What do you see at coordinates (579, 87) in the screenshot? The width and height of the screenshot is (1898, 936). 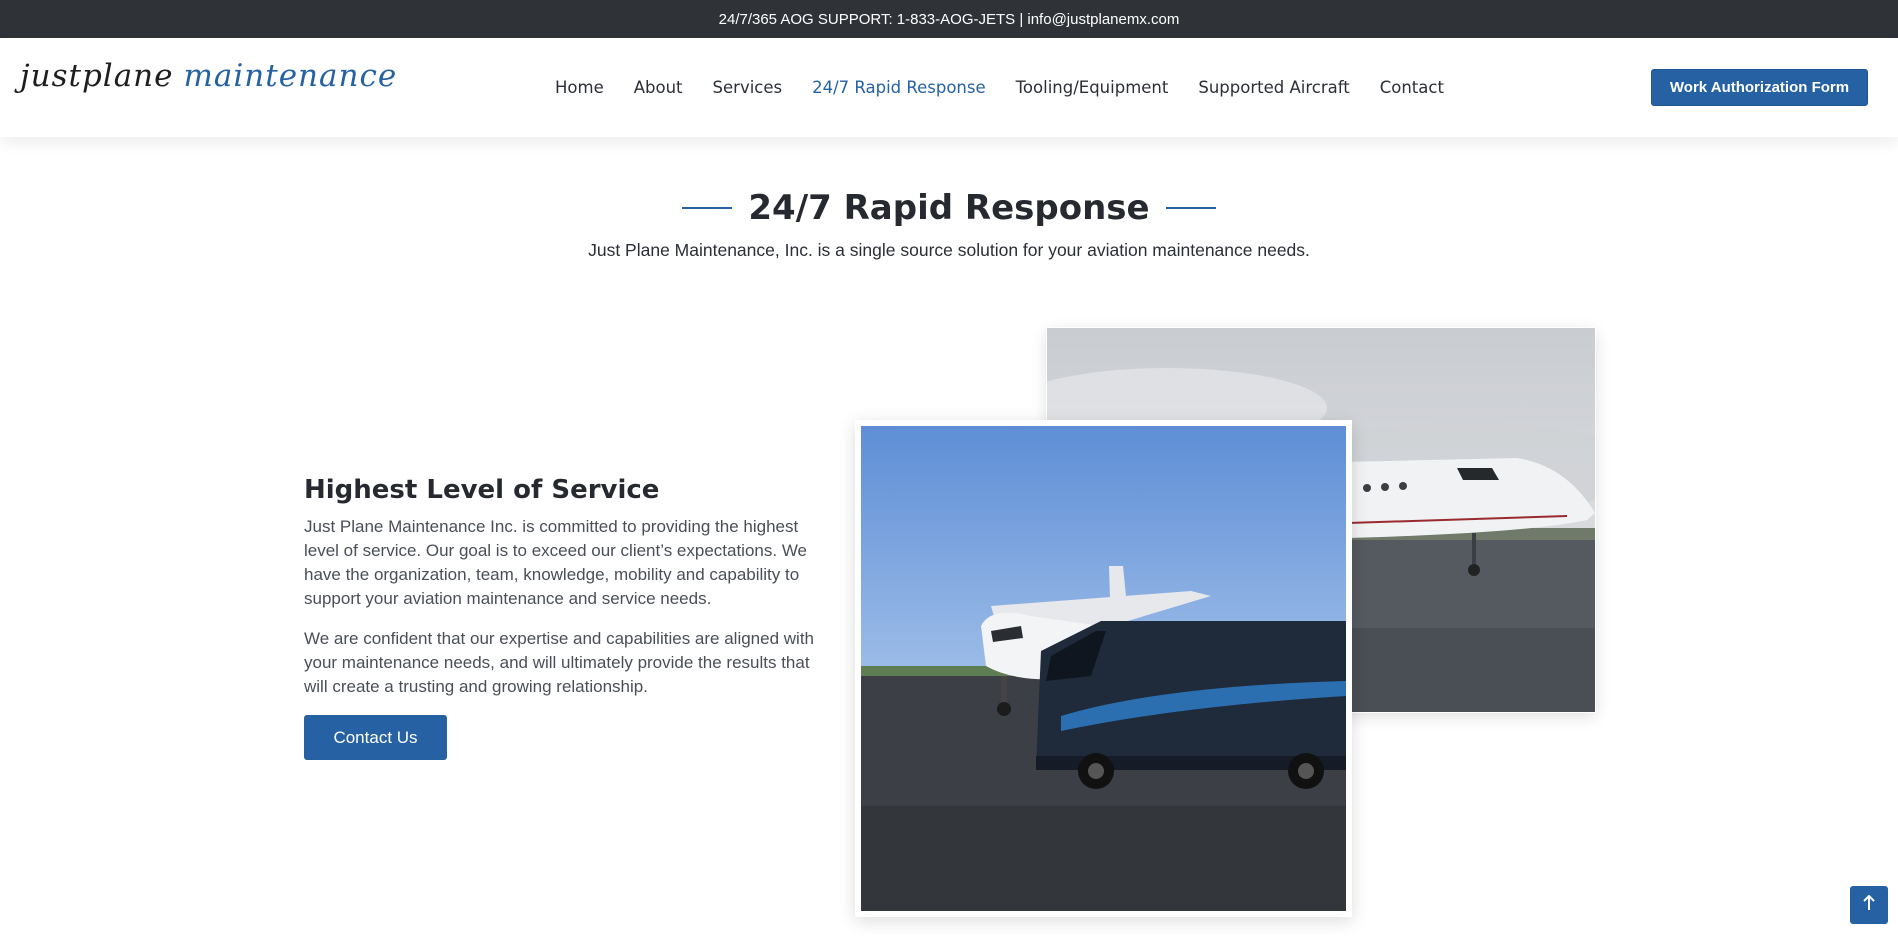 I see `nav-home: Home` at bounding box center [579, 87].